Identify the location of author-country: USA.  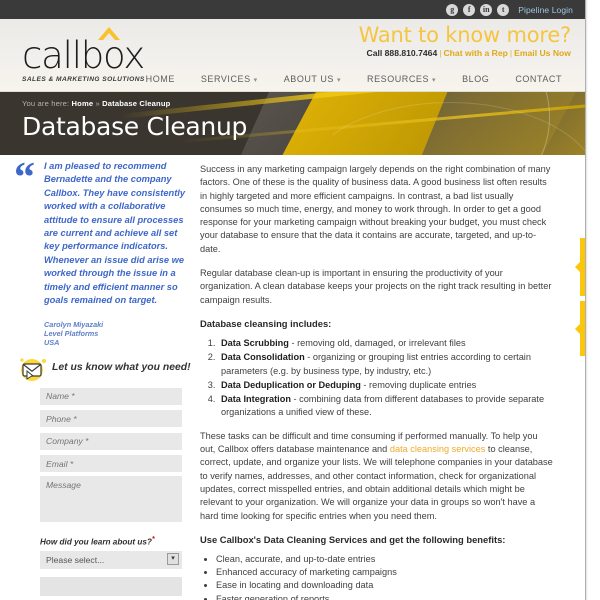
(52, 342).